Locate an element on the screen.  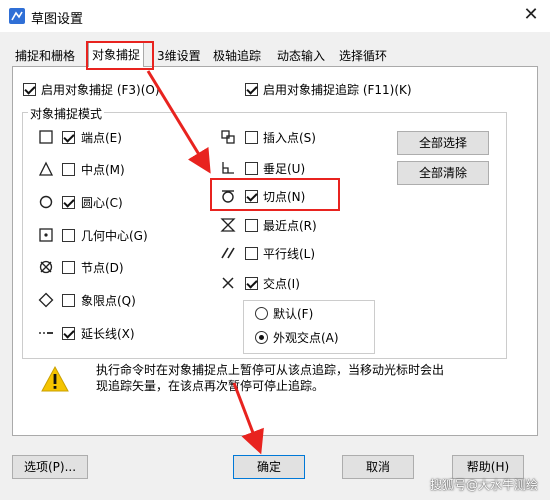
ok-button: 确定 is located at coordinates (269, 467).